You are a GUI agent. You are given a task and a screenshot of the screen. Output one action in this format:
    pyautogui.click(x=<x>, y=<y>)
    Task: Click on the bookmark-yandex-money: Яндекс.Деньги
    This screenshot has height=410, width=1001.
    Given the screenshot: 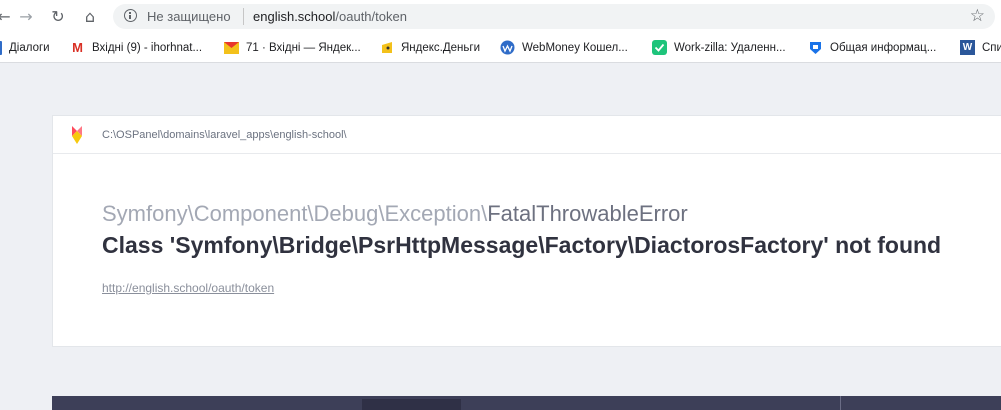 What is the action you would take?
    pyautogui.click(x=429, y=47)
    